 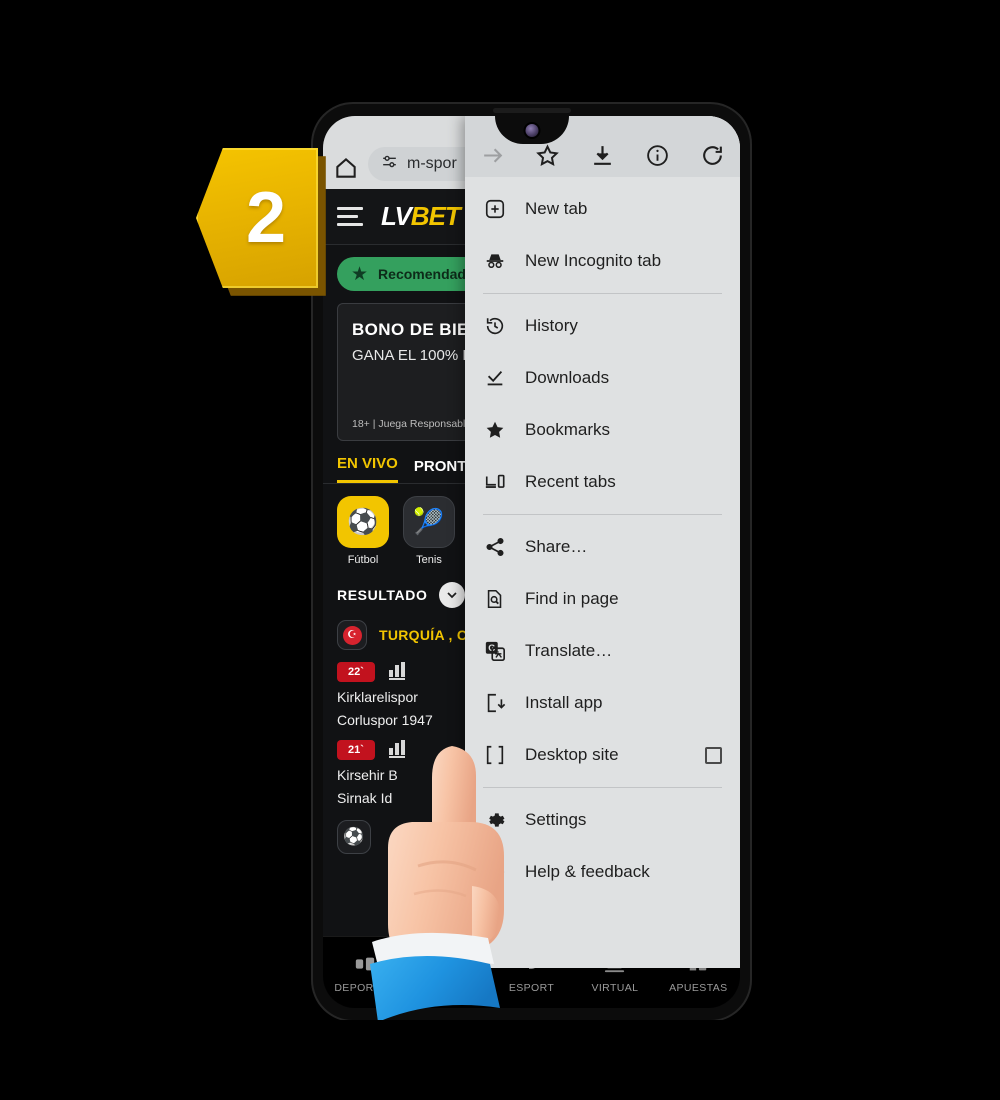 I want to click on menu-item-bookmarks: Bookmarks, so click(x=602, y=430).